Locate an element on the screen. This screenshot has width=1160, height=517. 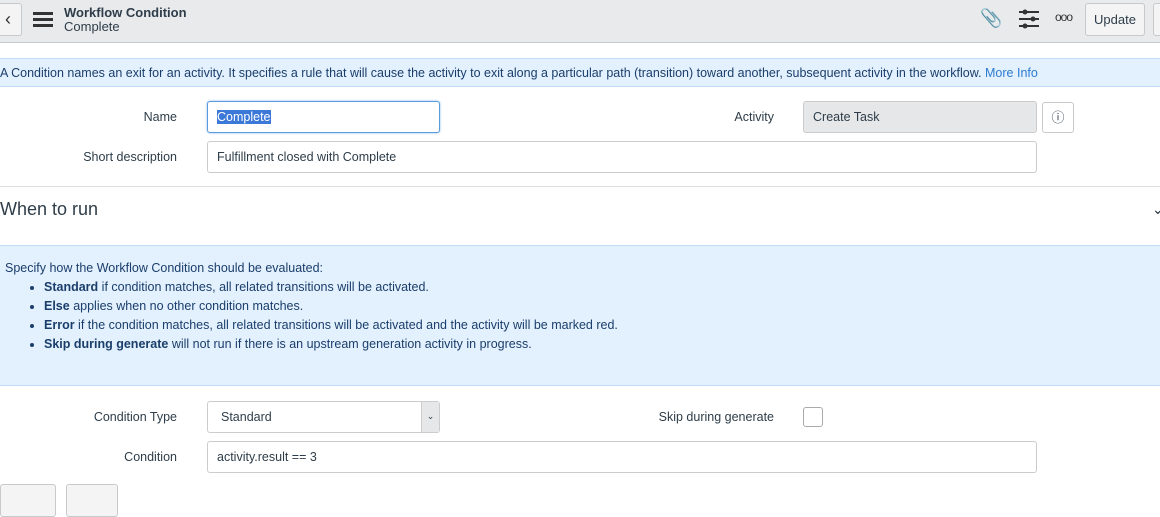
condition-type-select: Standard ⌄ is located at coordinates (323, 417).